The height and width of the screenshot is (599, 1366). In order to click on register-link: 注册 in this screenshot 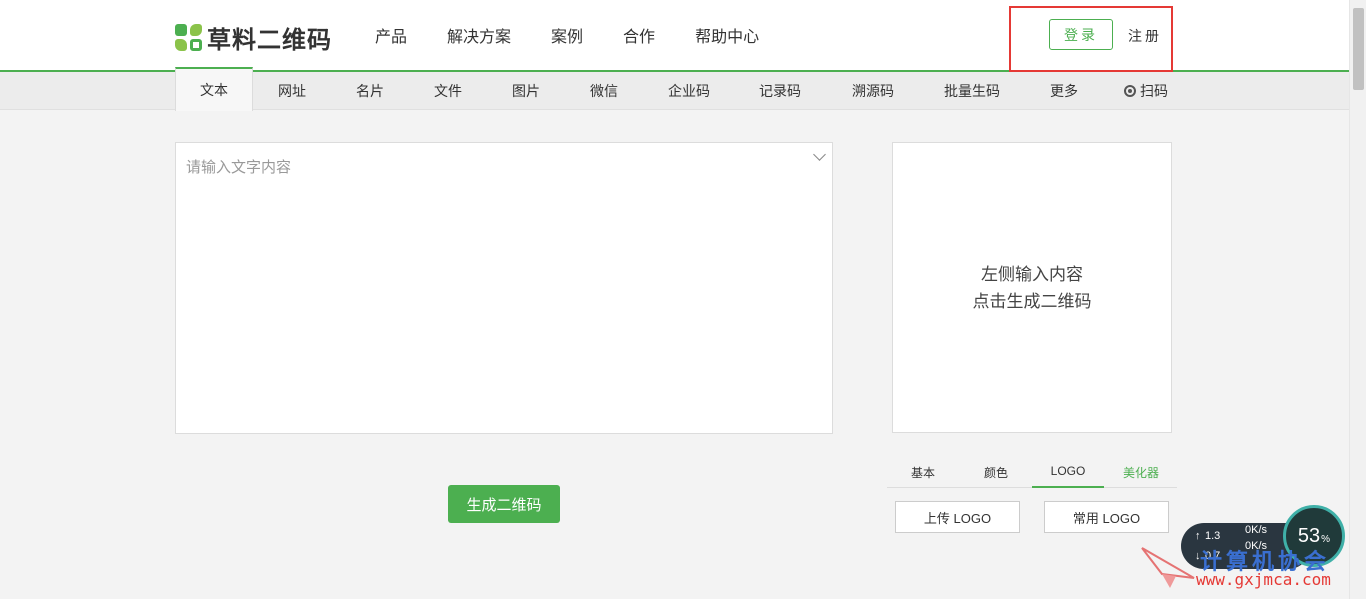, I will do `click(1145, 36)`.